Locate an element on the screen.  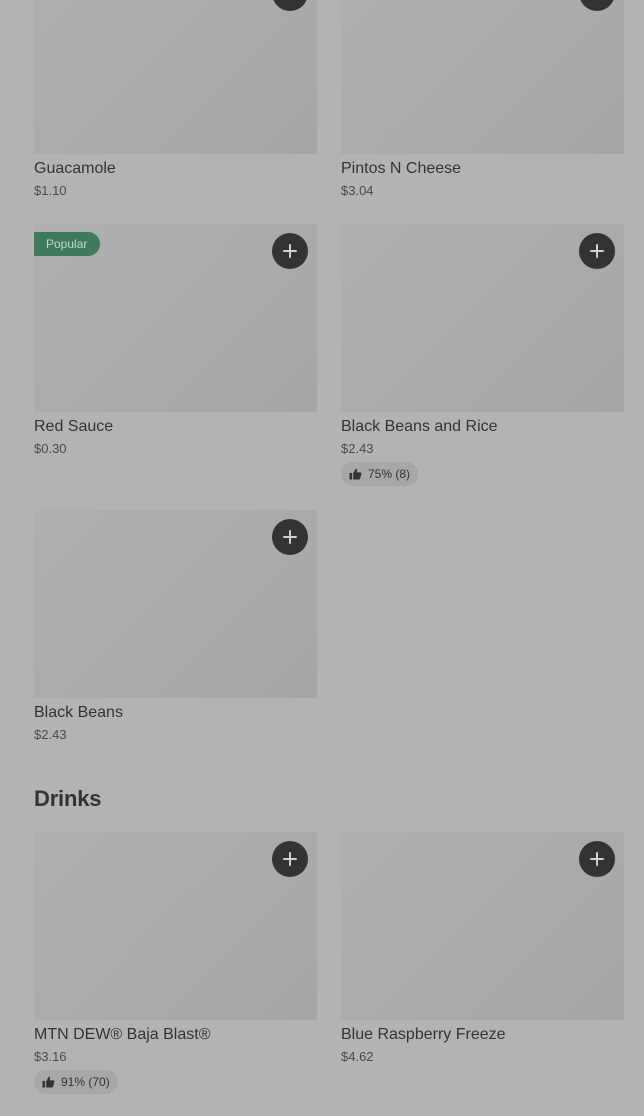
rating-badge: 91% (70) is located at coordinates (76, 1082).